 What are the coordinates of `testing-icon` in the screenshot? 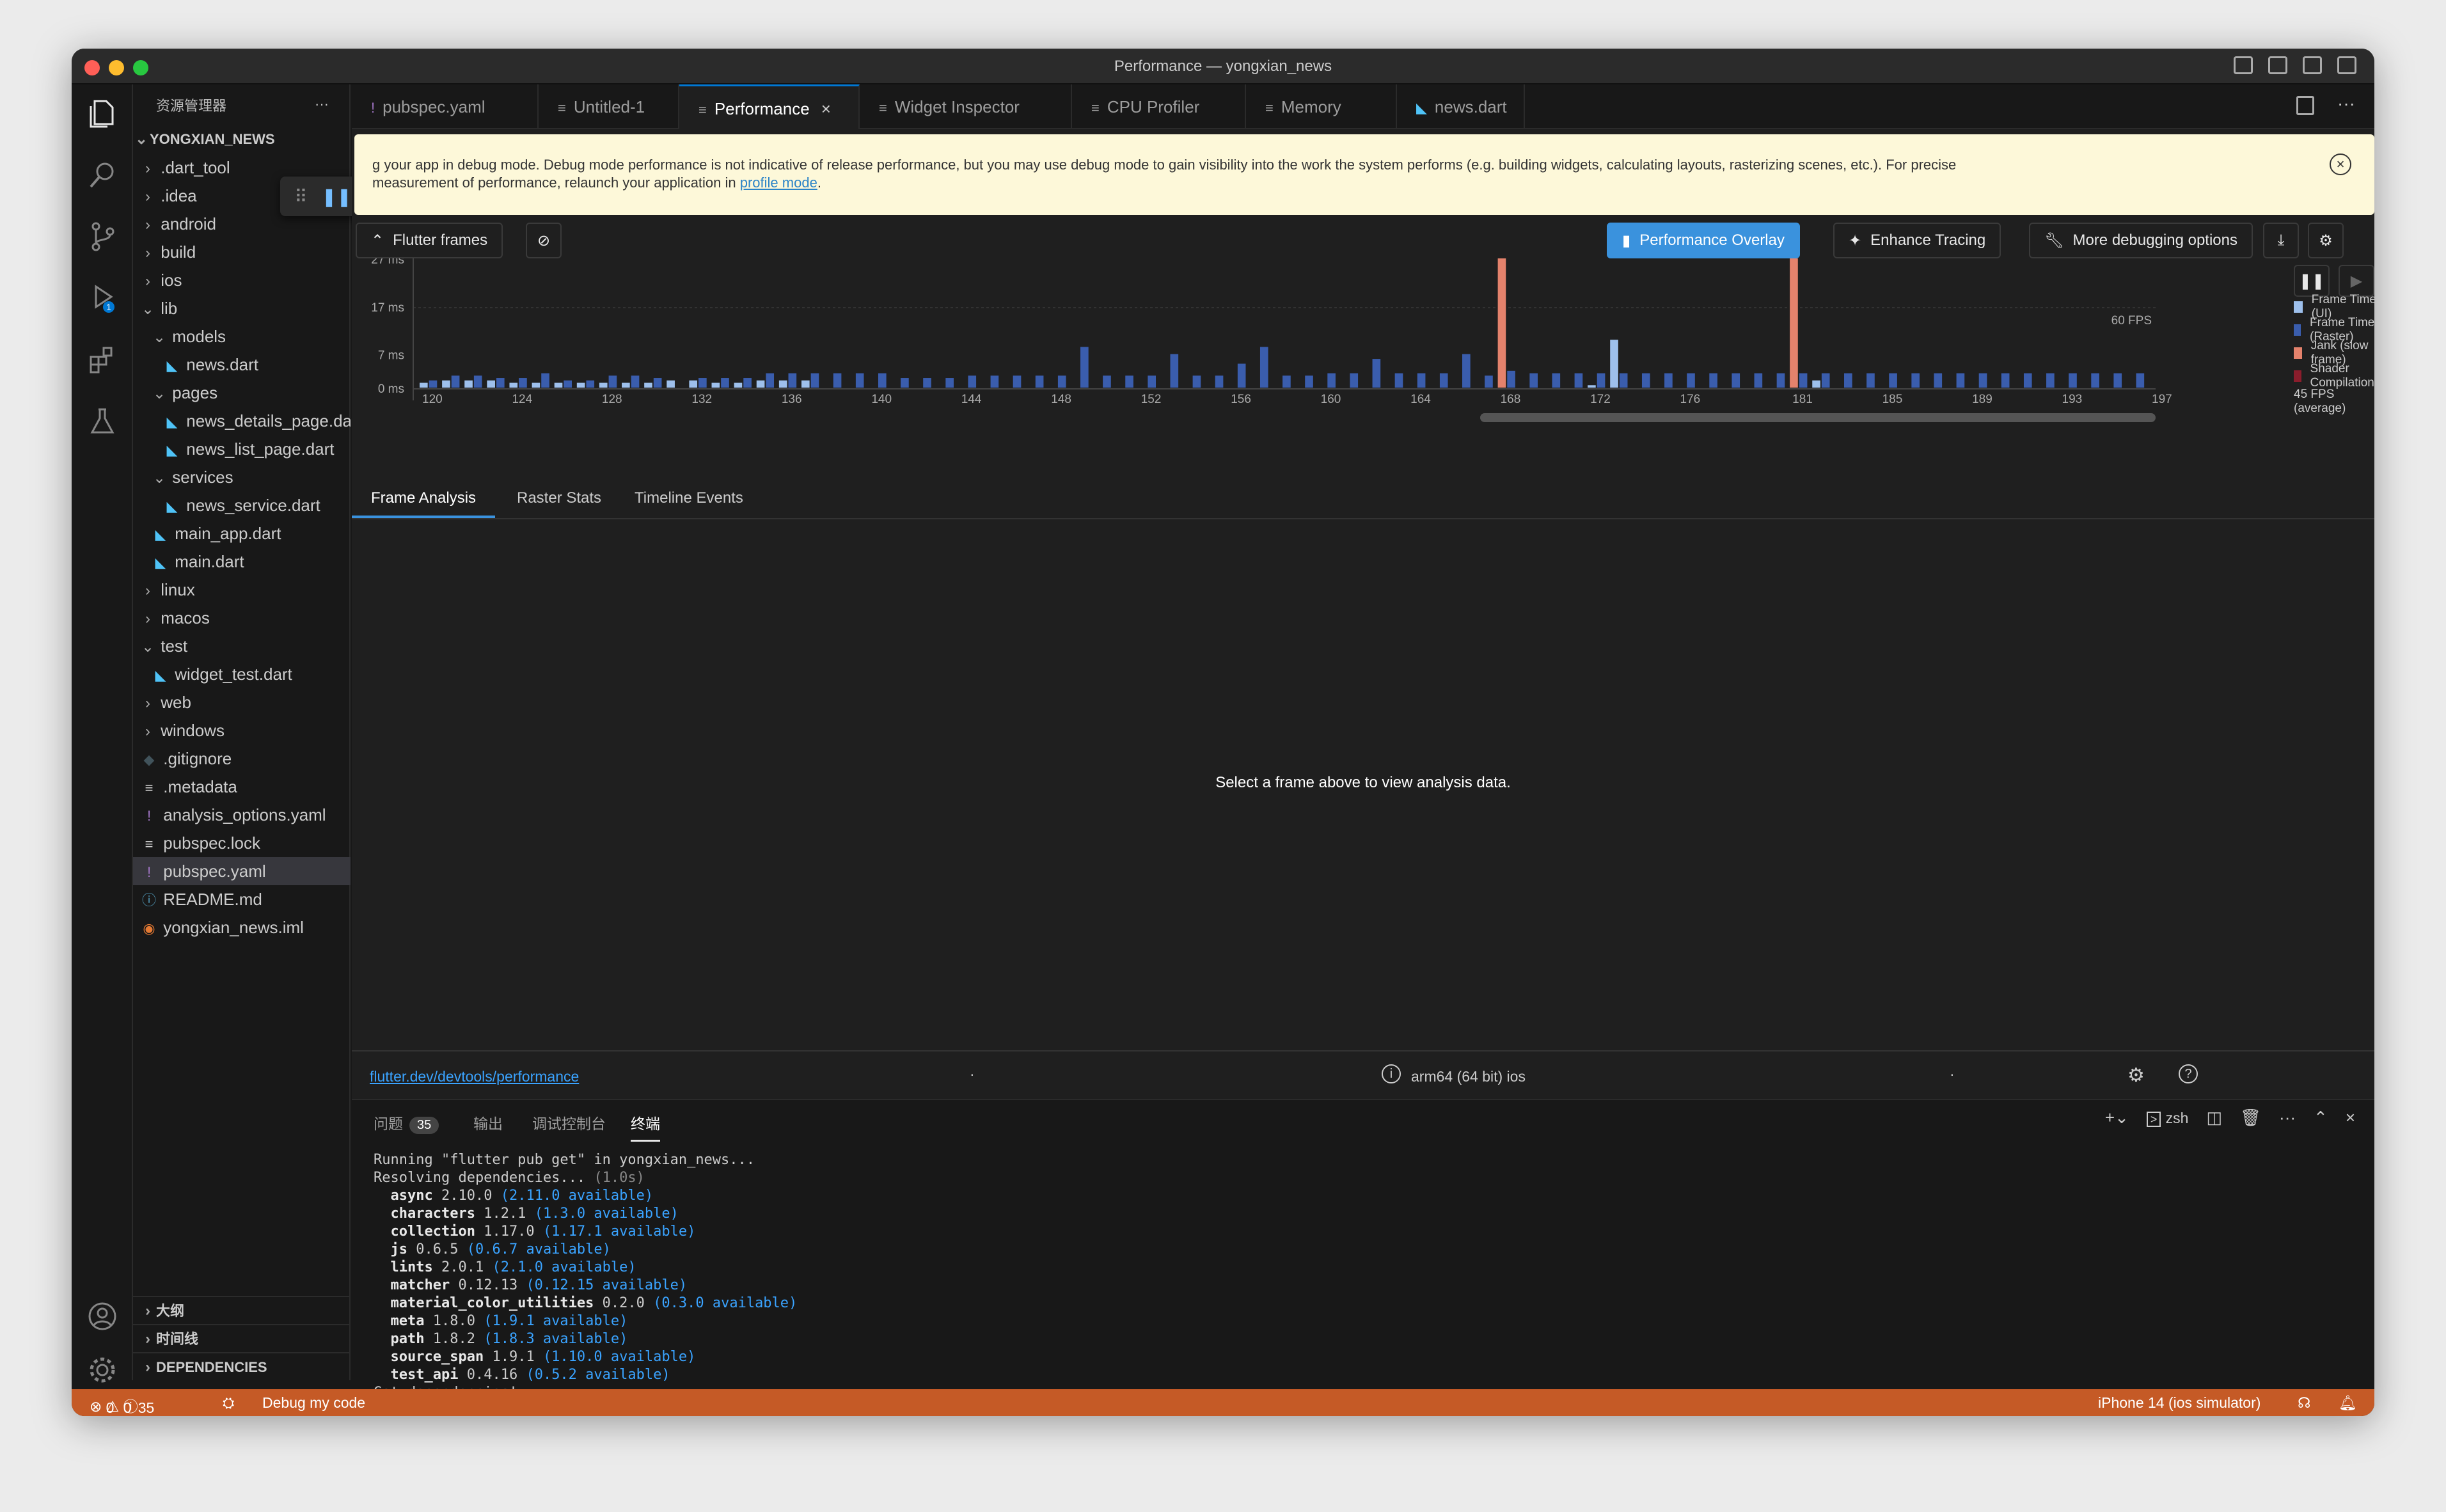 It's located at (102, 421).